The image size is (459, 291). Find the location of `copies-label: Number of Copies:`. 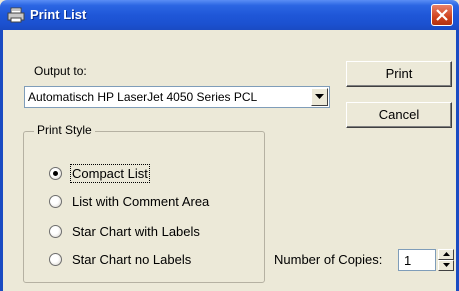

copies-label: Number of Copies: is located at coordinates (328, 259).